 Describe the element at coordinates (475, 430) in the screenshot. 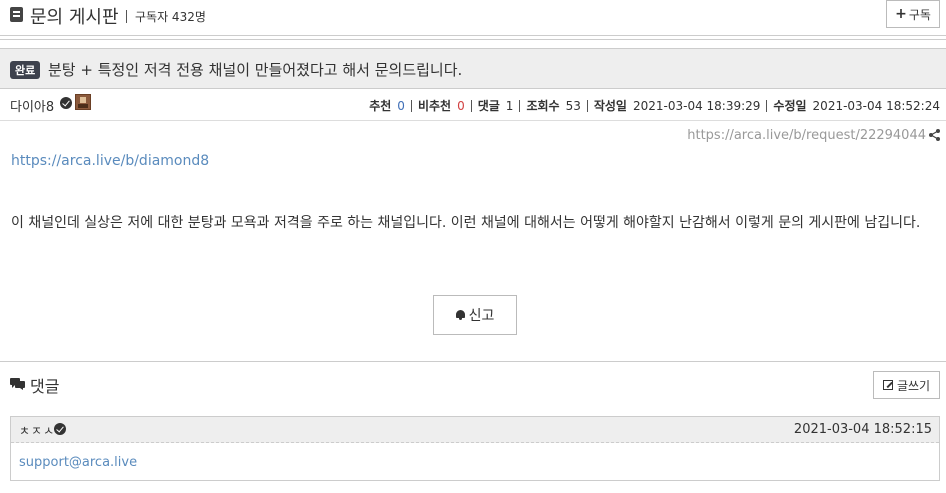

I see `comment-header: ㅊㅈㅅ 2021-03-04 18:52:15` at that location.